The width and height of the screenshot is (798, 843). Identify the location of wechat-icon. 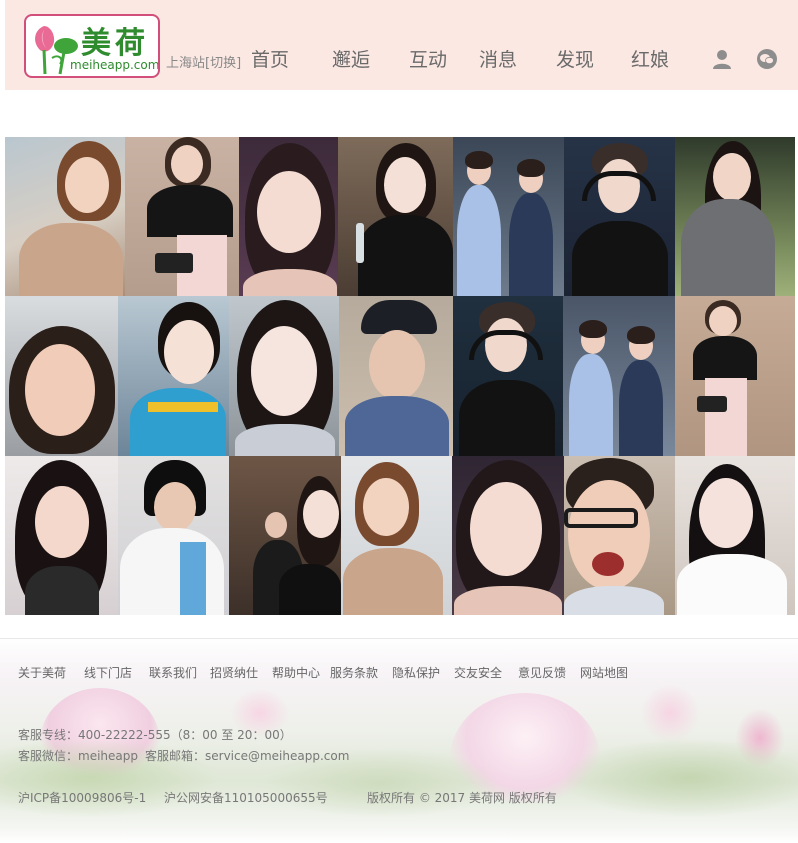
(767, 59).